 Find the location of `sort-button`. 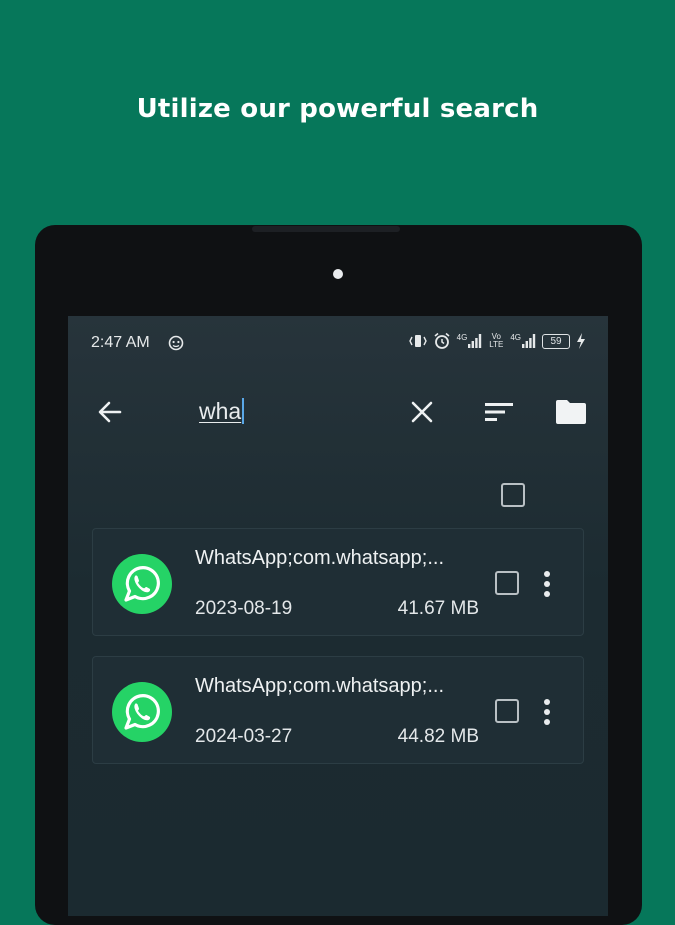

sort-button is located at coordinates (499, 412).